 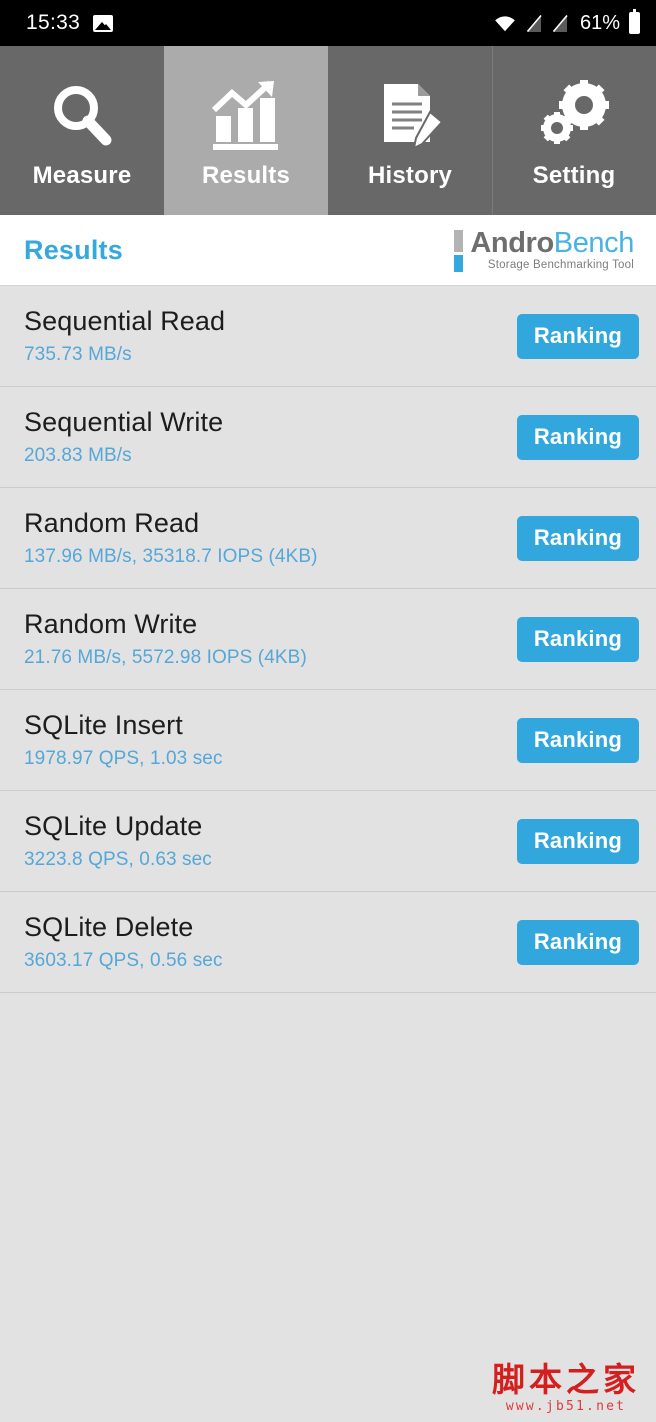 What do you see at coordinates (328, 437) in the screenshot?
I see `table-row: Sequential Write 203.83 MB/s Ranking` at bounding box center [328, 437].